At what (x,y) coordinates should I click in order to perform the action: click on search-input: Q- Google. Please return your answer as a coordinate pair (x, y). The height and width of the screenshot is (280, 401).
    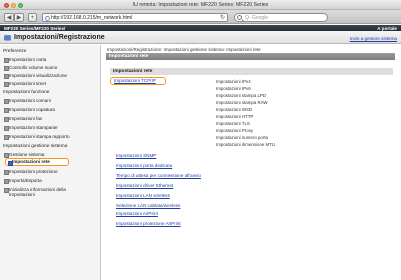
    Looking at the image, I should click on (281, 17).